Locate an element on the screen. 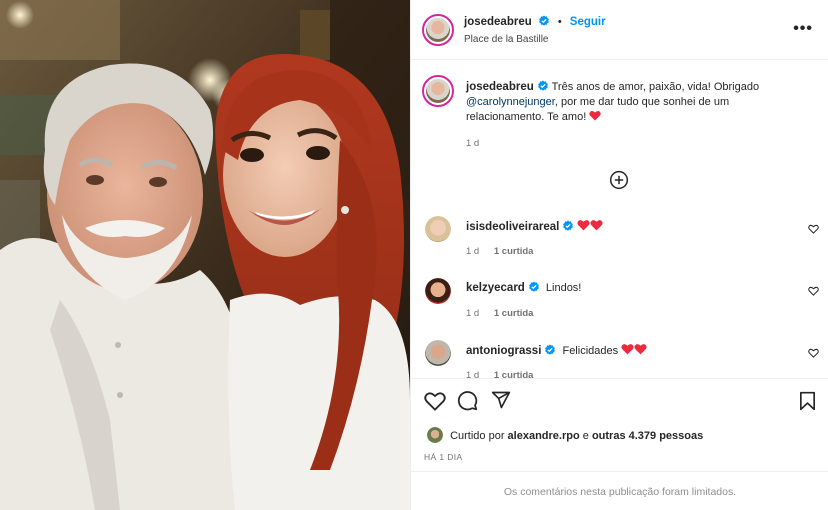 This screenshot has width=828, height=510. comment-item: kelzyecard Lindos! 1 d 1 curtida is located at coordinates (619, 301).